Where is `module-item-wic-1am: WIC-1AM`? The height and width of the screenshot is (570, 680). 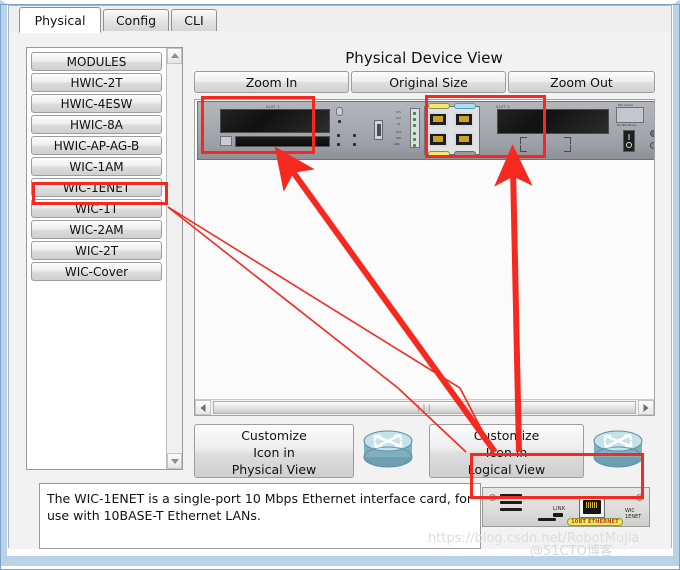 module-item-wic-1am: WIC-1AM is located at coordinates (96, 166).